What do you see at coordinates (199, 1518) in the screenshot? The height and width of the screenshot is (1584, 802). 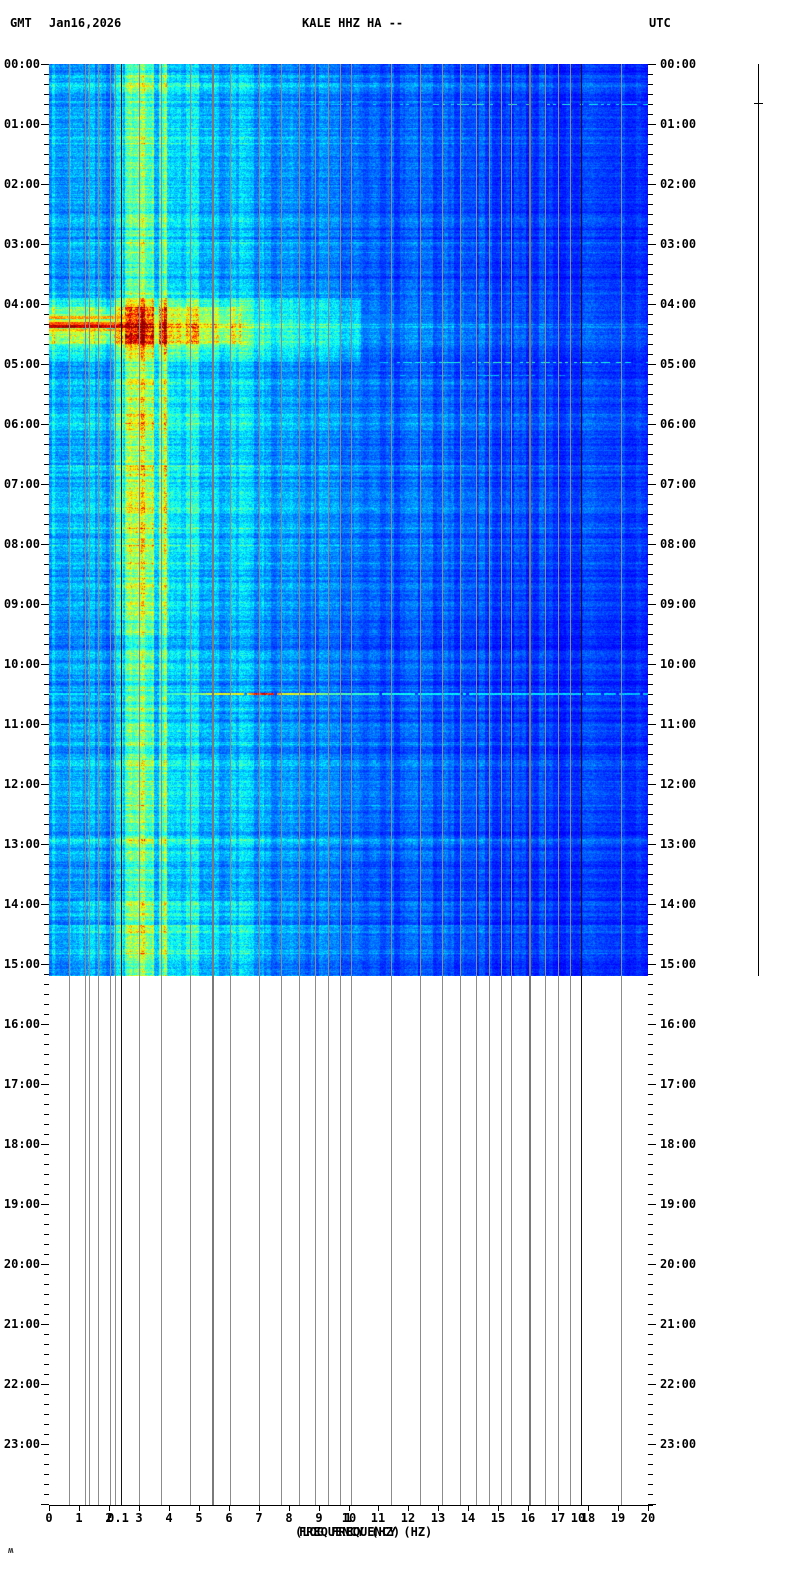 I see `freq-tick-label: 5` at bounding box center [199, 1518].